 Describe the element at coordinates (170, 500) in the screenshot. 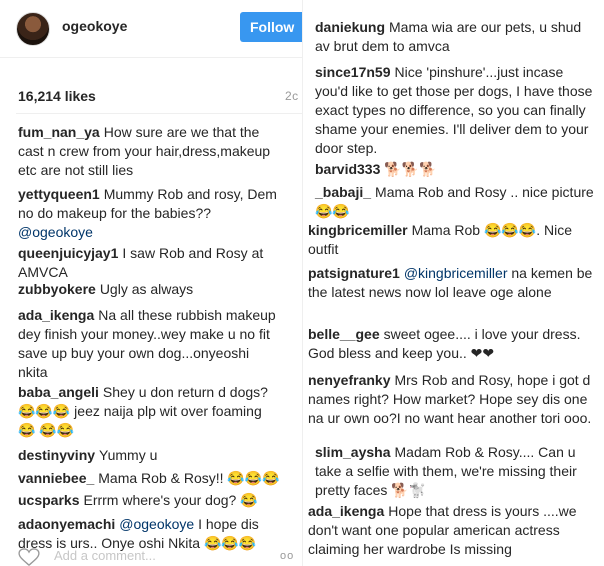

I see `comment-text: Errrm where's your dog? 😂` at that location.